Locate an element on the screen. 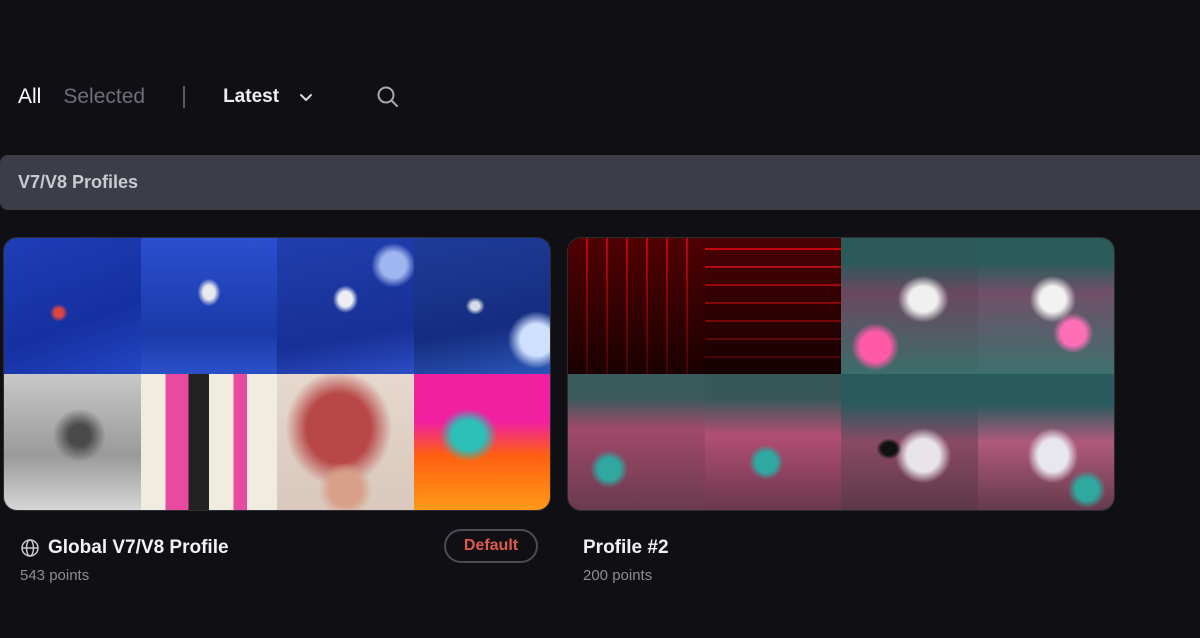 This screenshot has width=1200, height=638. sort-dropdown: Latest is located at coordinates (269, 97).